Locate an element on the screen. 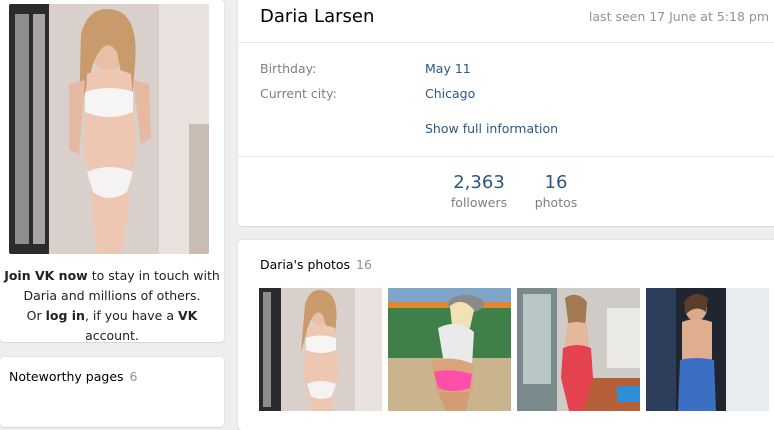  join-or-text: Or is located at coordinates (36, 315).